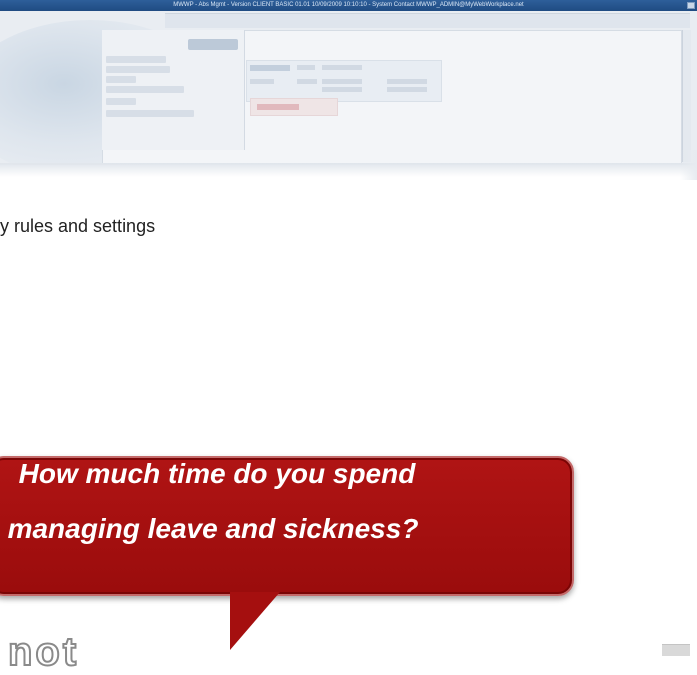 This screenshot has height=675, width=697. I want to click on left-panel, so click(173, 90).